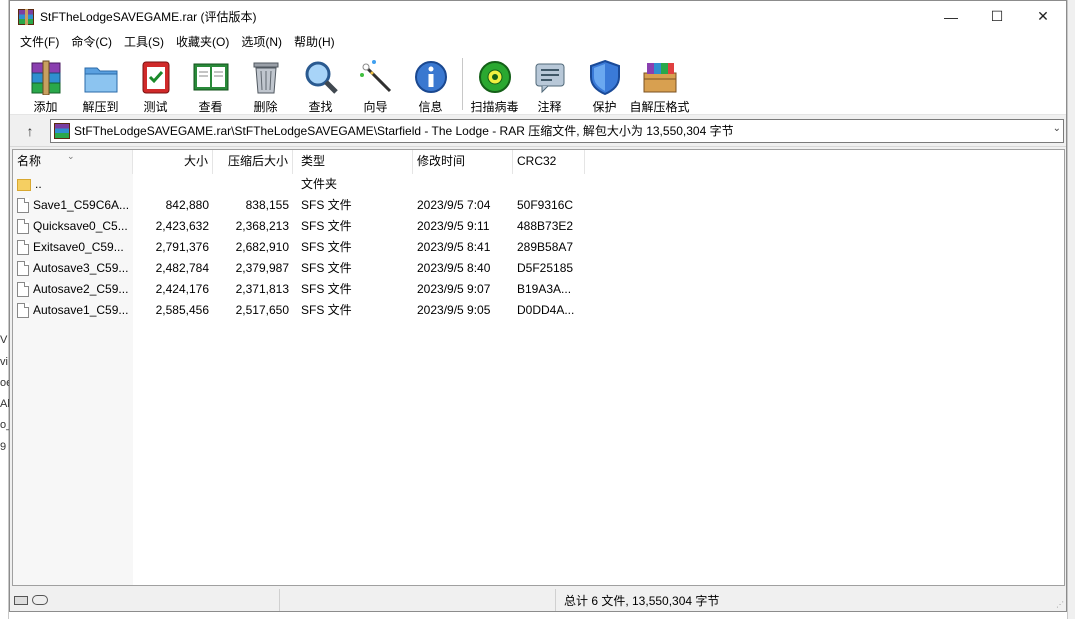 The width and height of the screenshot is (1075, 619). I want to click on tool-label: 扫描病毒, so click(494, 107).